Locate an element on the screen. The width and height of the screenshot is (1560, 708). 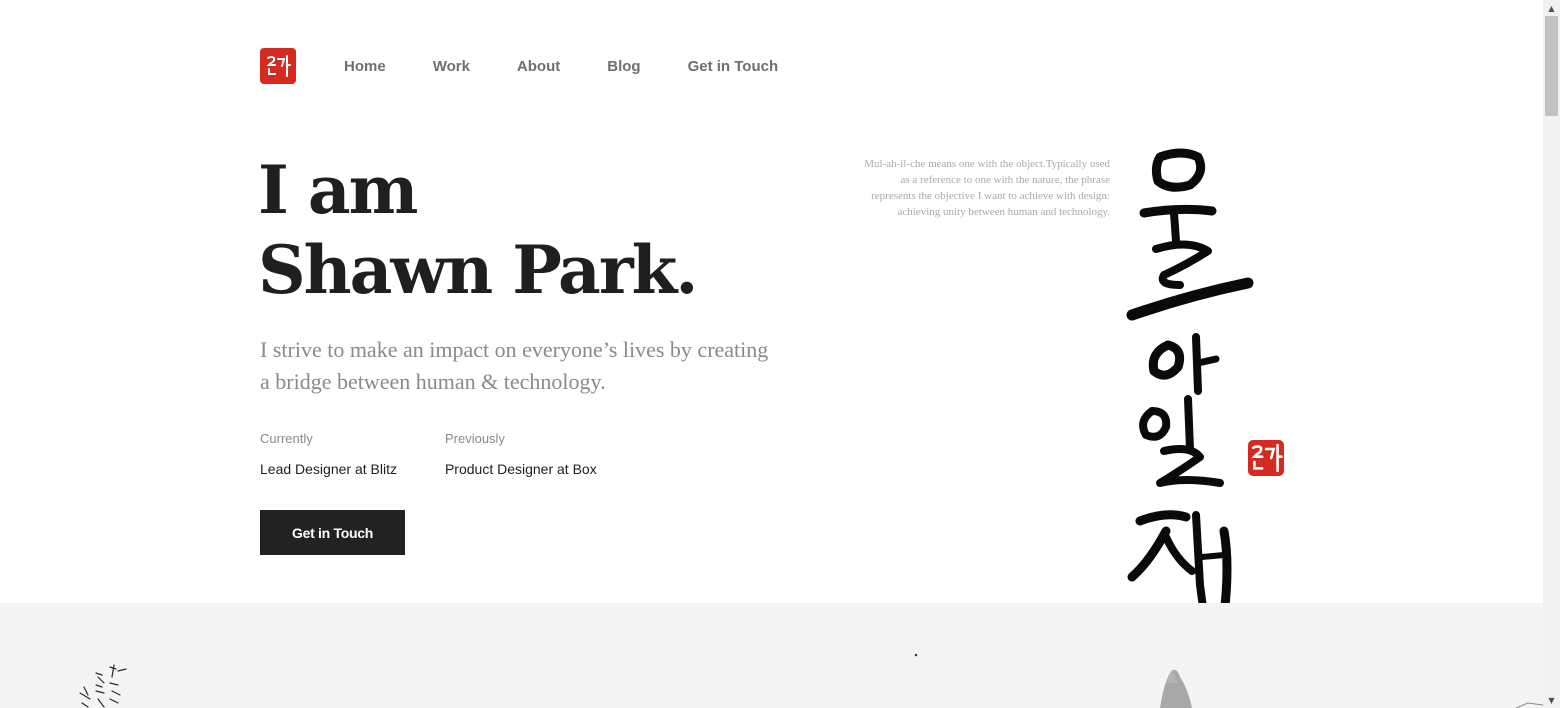
role-previous: Previously Product Designer at Box is located at coordinates (521, 454).